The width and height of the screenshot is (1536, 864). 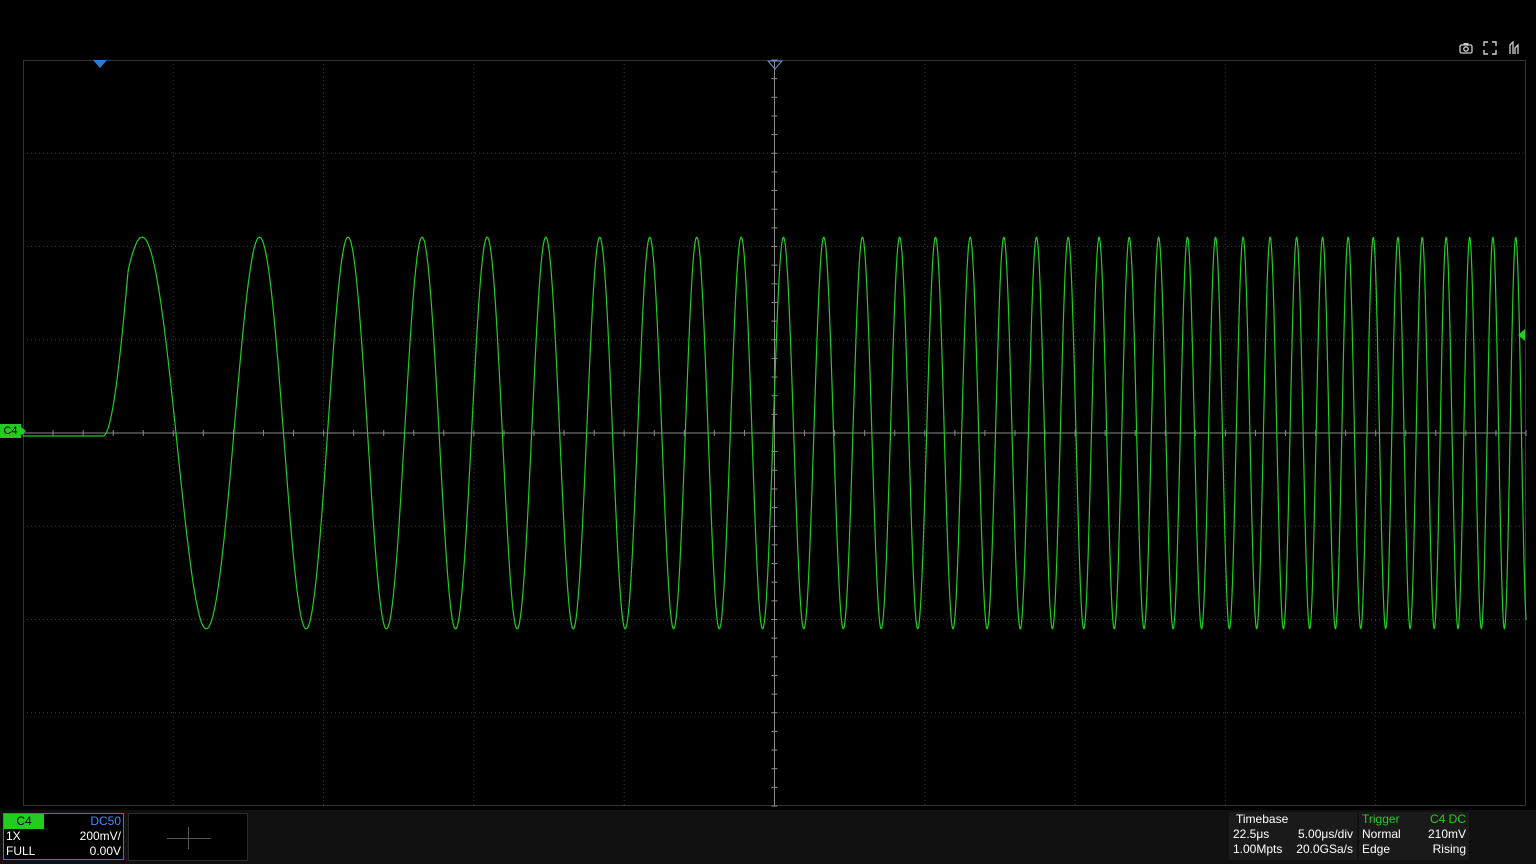 I want to click on trigger-source: C4 DC, so click(x=1447, y=819).